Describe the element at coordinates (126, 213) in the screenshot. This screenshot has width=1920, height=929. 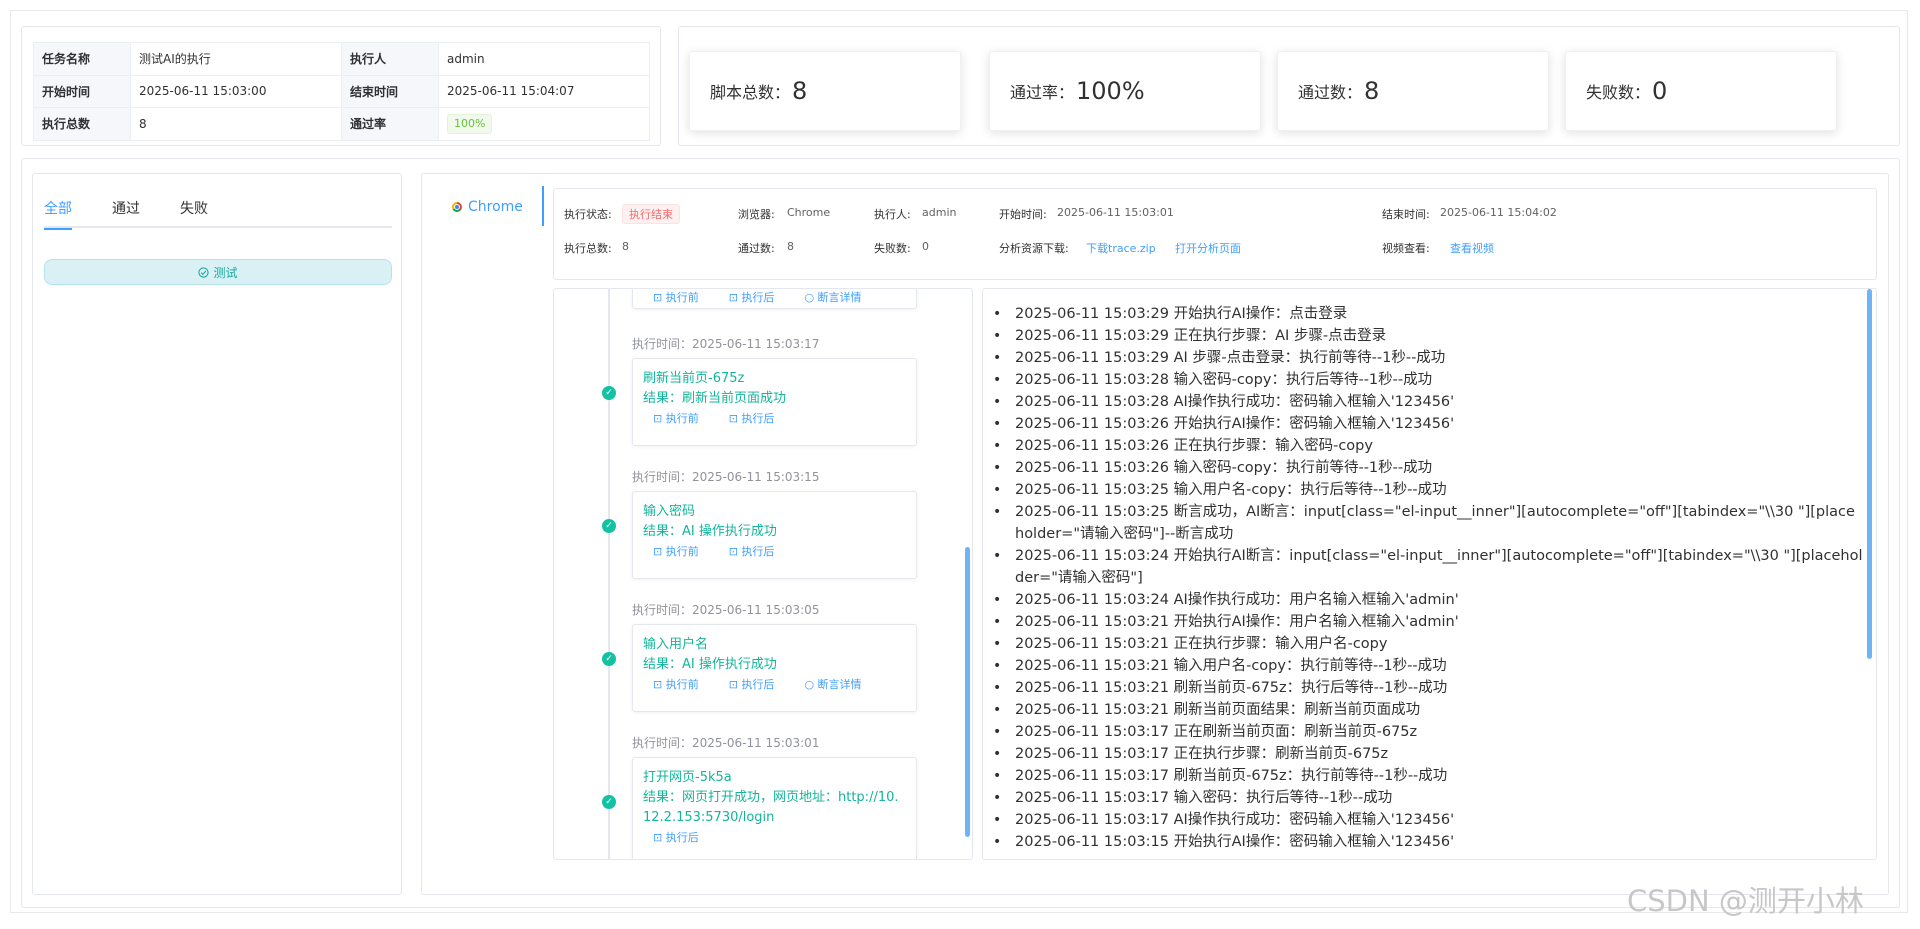
I see `tab-pass: 通过` at that location.